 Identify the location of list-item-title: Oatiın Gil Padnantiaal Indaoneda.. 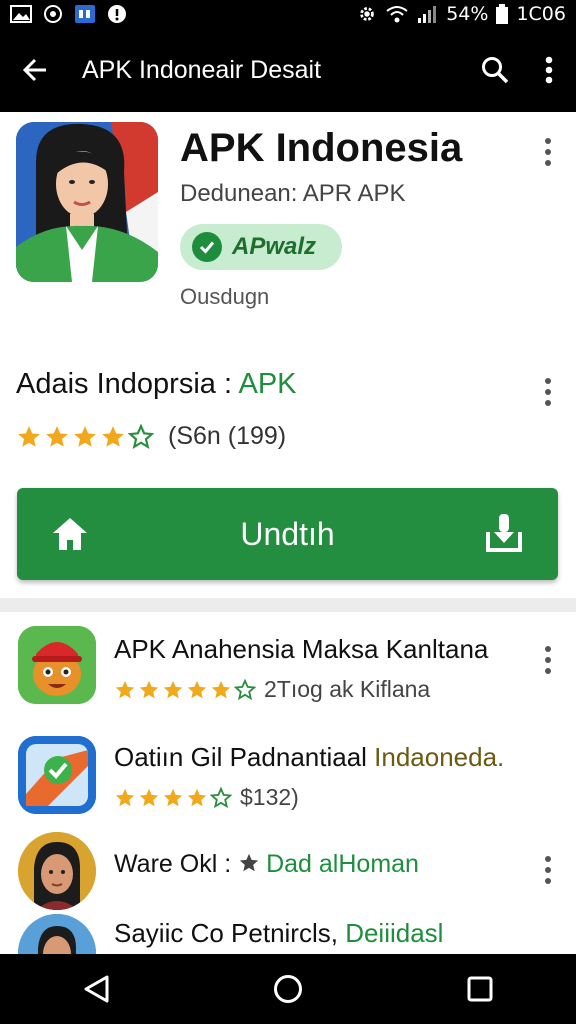
(309, 757).